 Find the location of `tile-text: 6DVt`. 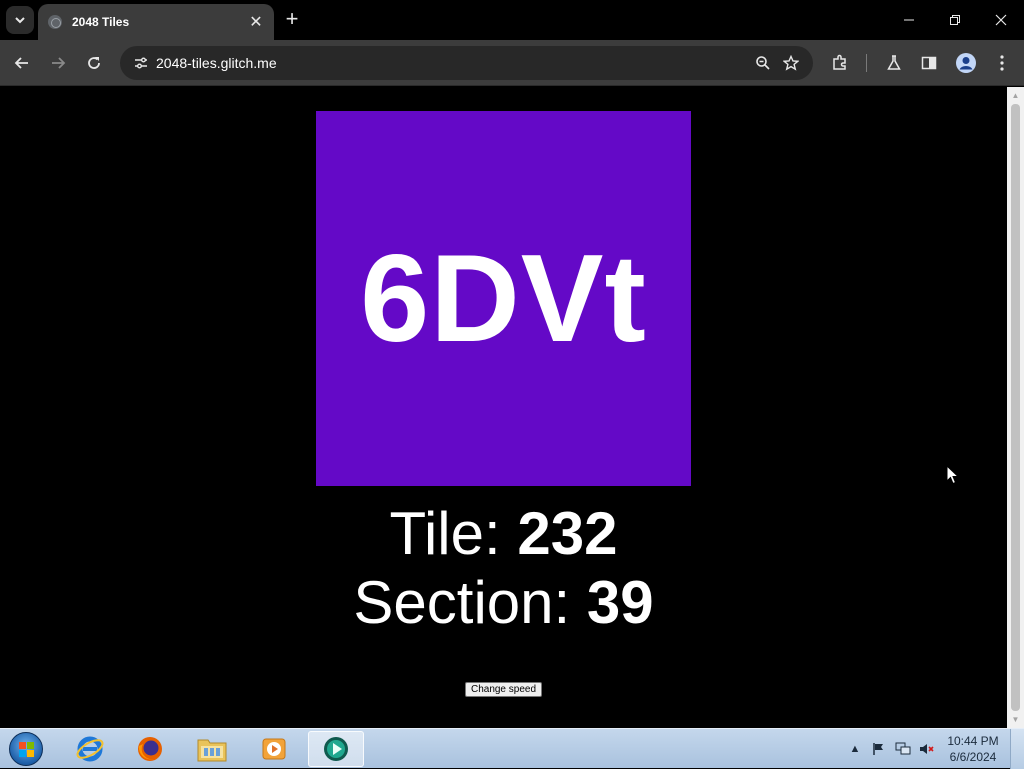

tile-text: 6DVt is located at coordinates (503, 298).